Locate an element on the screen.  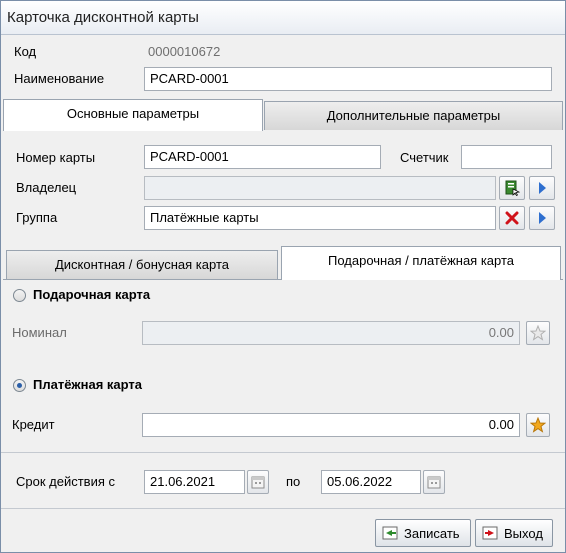
window-title: Карточка дисконтной карты is located at coordinates (103, 17).